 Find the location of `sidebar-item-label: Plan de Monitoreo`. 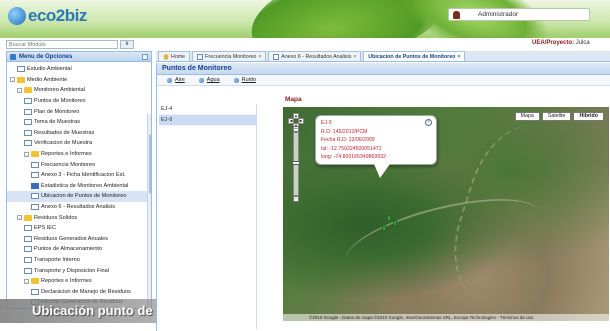

sidebar-item-label: Plan de Monitoreo is located at coordinates (57, 111).